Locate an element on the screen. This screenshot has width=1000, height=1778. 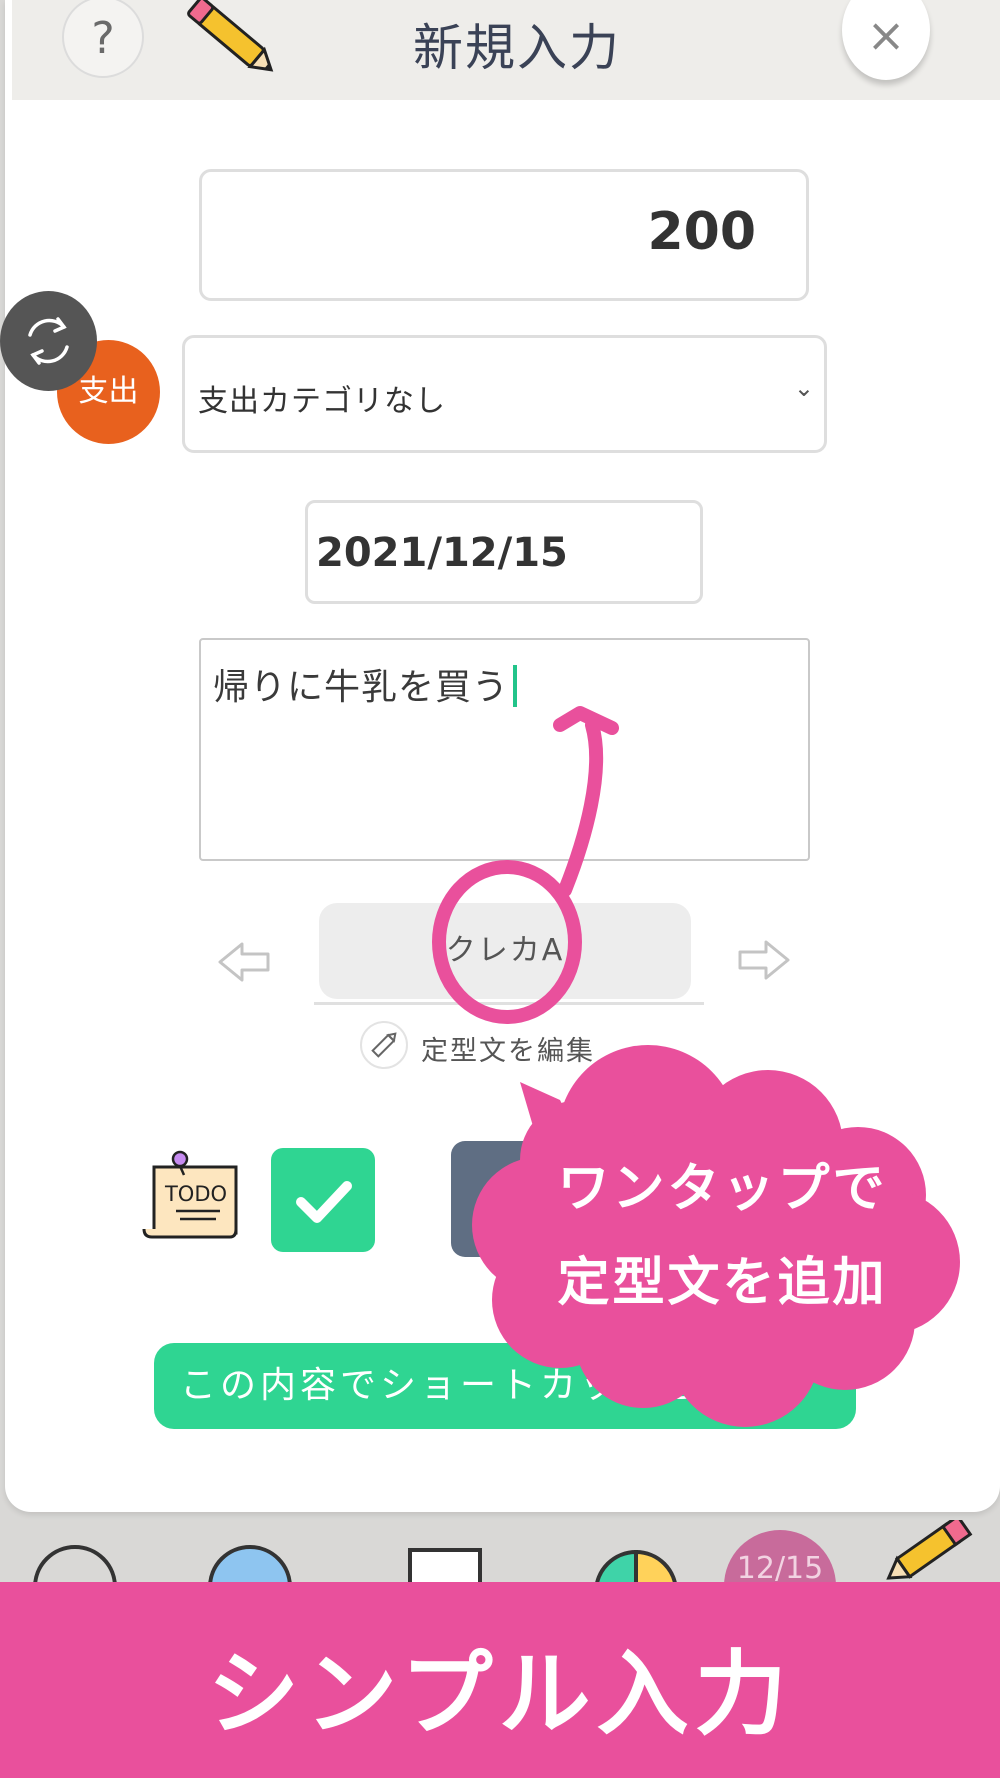
check-icon is located at coordinates (324, 1202).